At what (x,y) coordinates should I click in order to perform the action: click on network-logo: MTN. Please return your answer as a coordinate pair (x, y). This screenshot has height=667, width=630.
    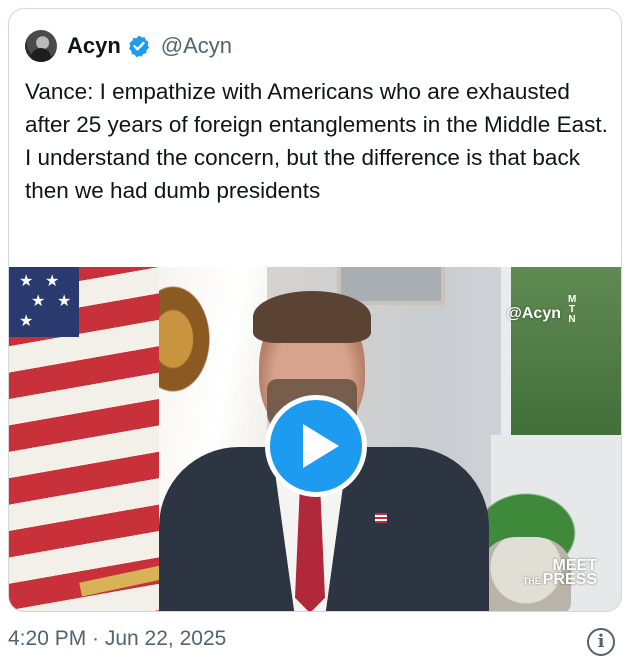
    Looking at the image, I should click on (572, 310).